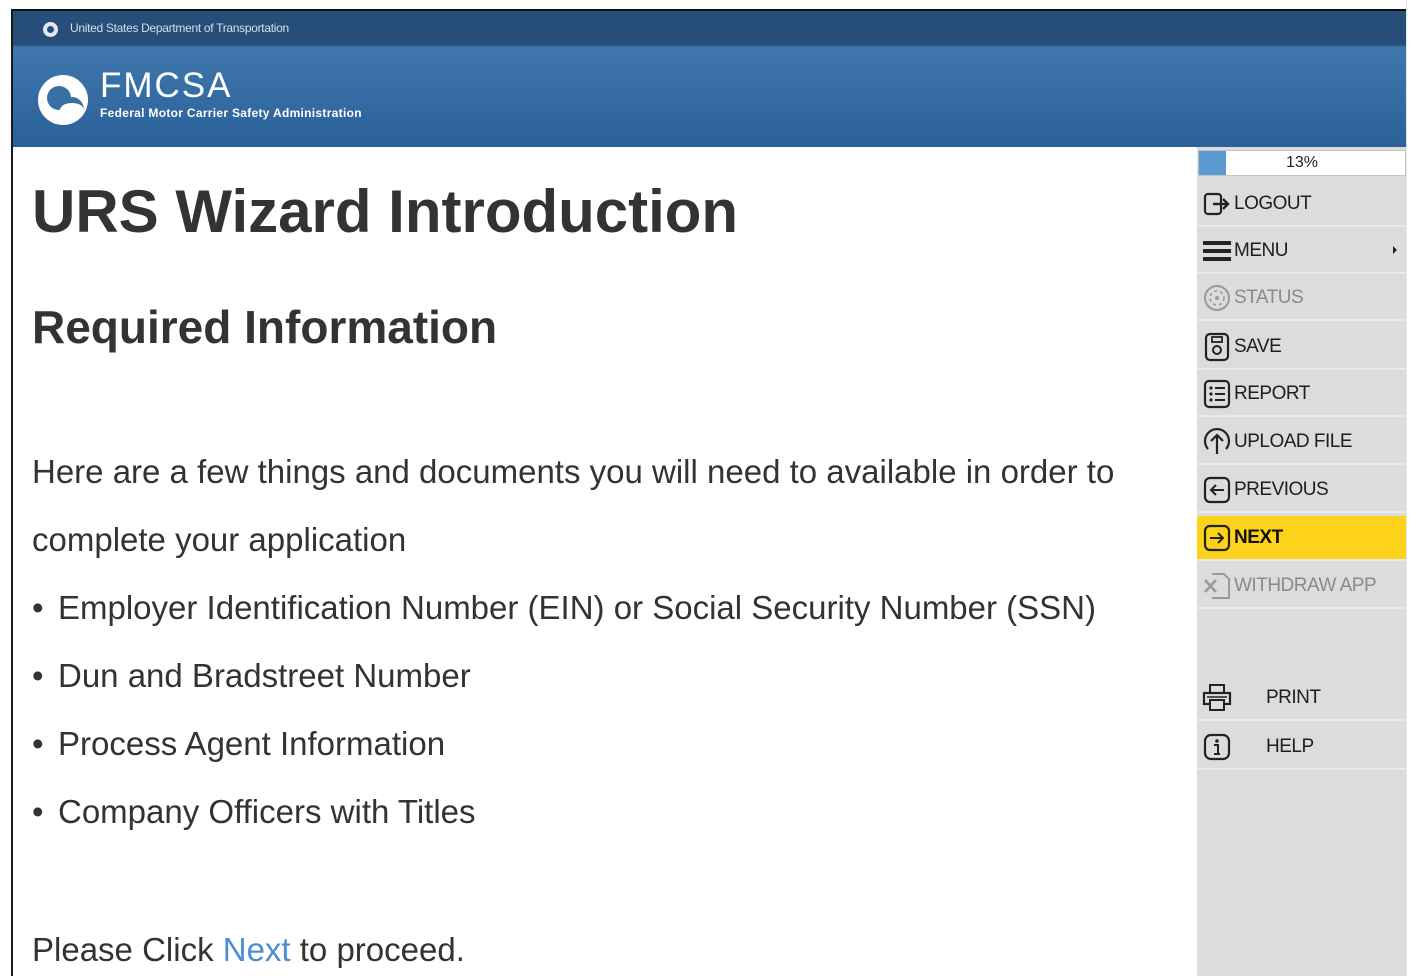 The width and height of the screenshot is (1418, 976). What do you see at coordinates (1261, 250) in the screenshot?
I see `menu-label: MENU` at bounding box center [1261, 250].